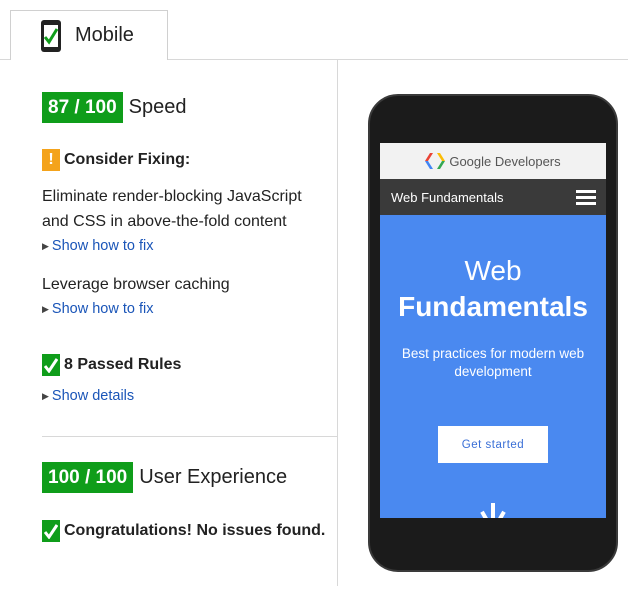 Image resolution: width=628 pixels, height=606 pixels. Describe the element at coordinates (195, 530) in the screenshot. I see `ux-message: Congratulations! No issues found.` at that location.